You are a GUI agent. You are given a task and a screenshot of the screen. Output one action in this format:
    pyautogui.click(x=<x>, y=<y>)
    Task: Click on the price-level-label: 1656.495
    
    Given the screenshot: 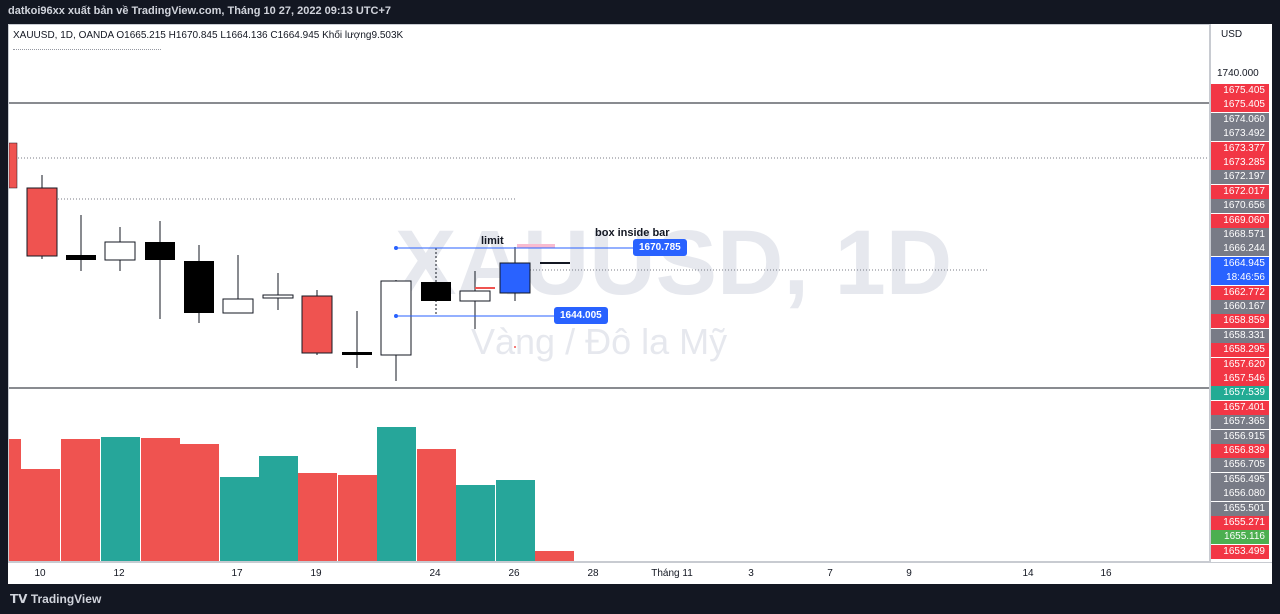 What is the action you would take?
    pyautogui.click(x=1240, y=479)
    